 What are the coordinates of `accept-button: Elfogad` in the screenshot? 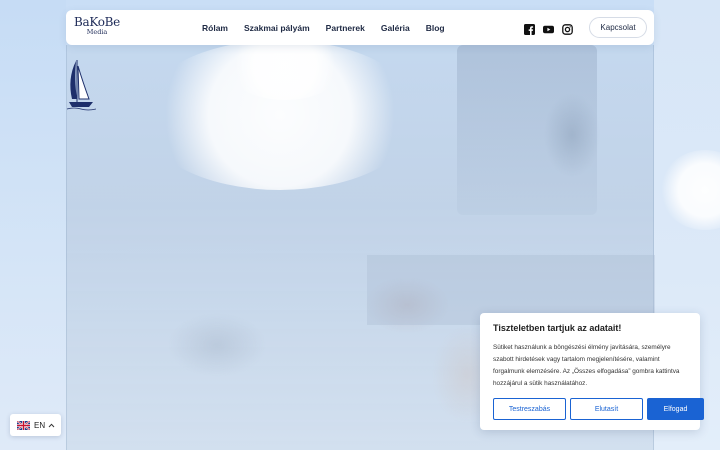 It's located at (675, 409).